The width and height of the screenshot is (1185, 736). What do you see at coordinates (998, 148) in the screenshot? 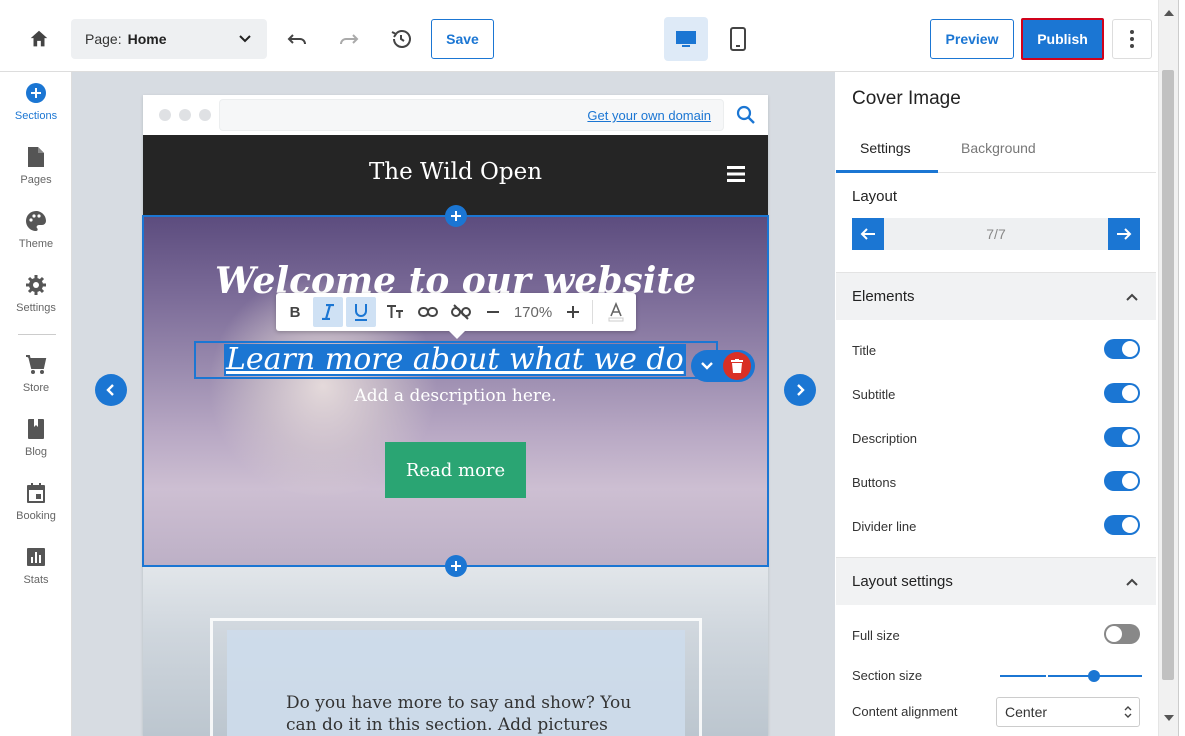
I see `tab-background: Background` at bounding box center [998, 148].